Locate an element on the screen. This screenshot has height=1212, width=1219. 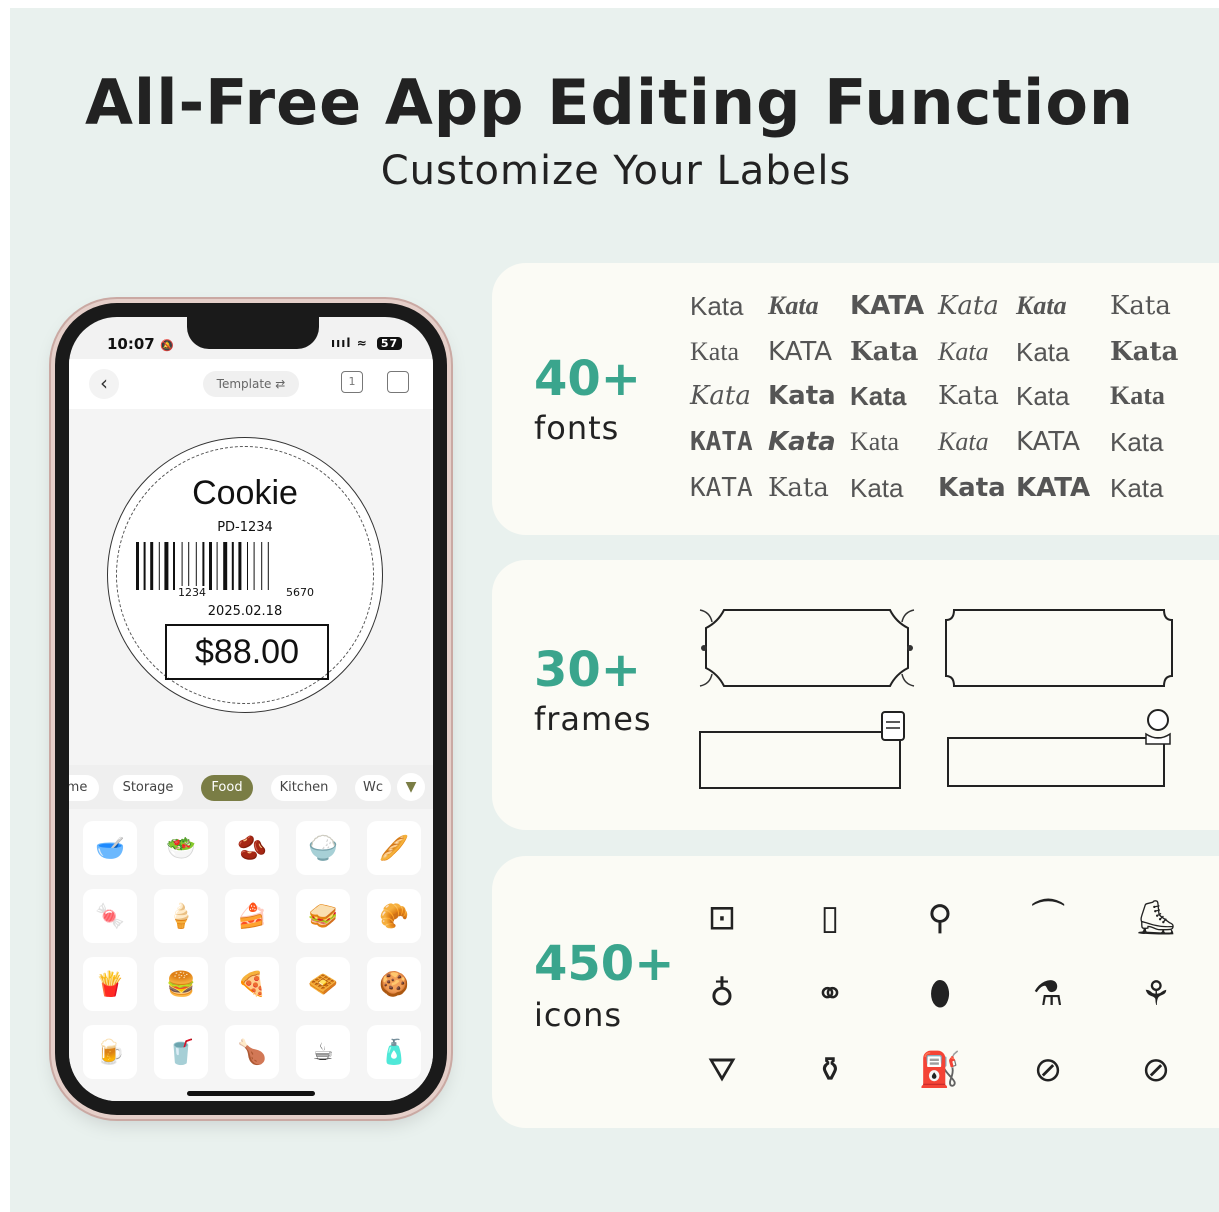
font-sample-19: KATA is located at coordinates (721, 442).